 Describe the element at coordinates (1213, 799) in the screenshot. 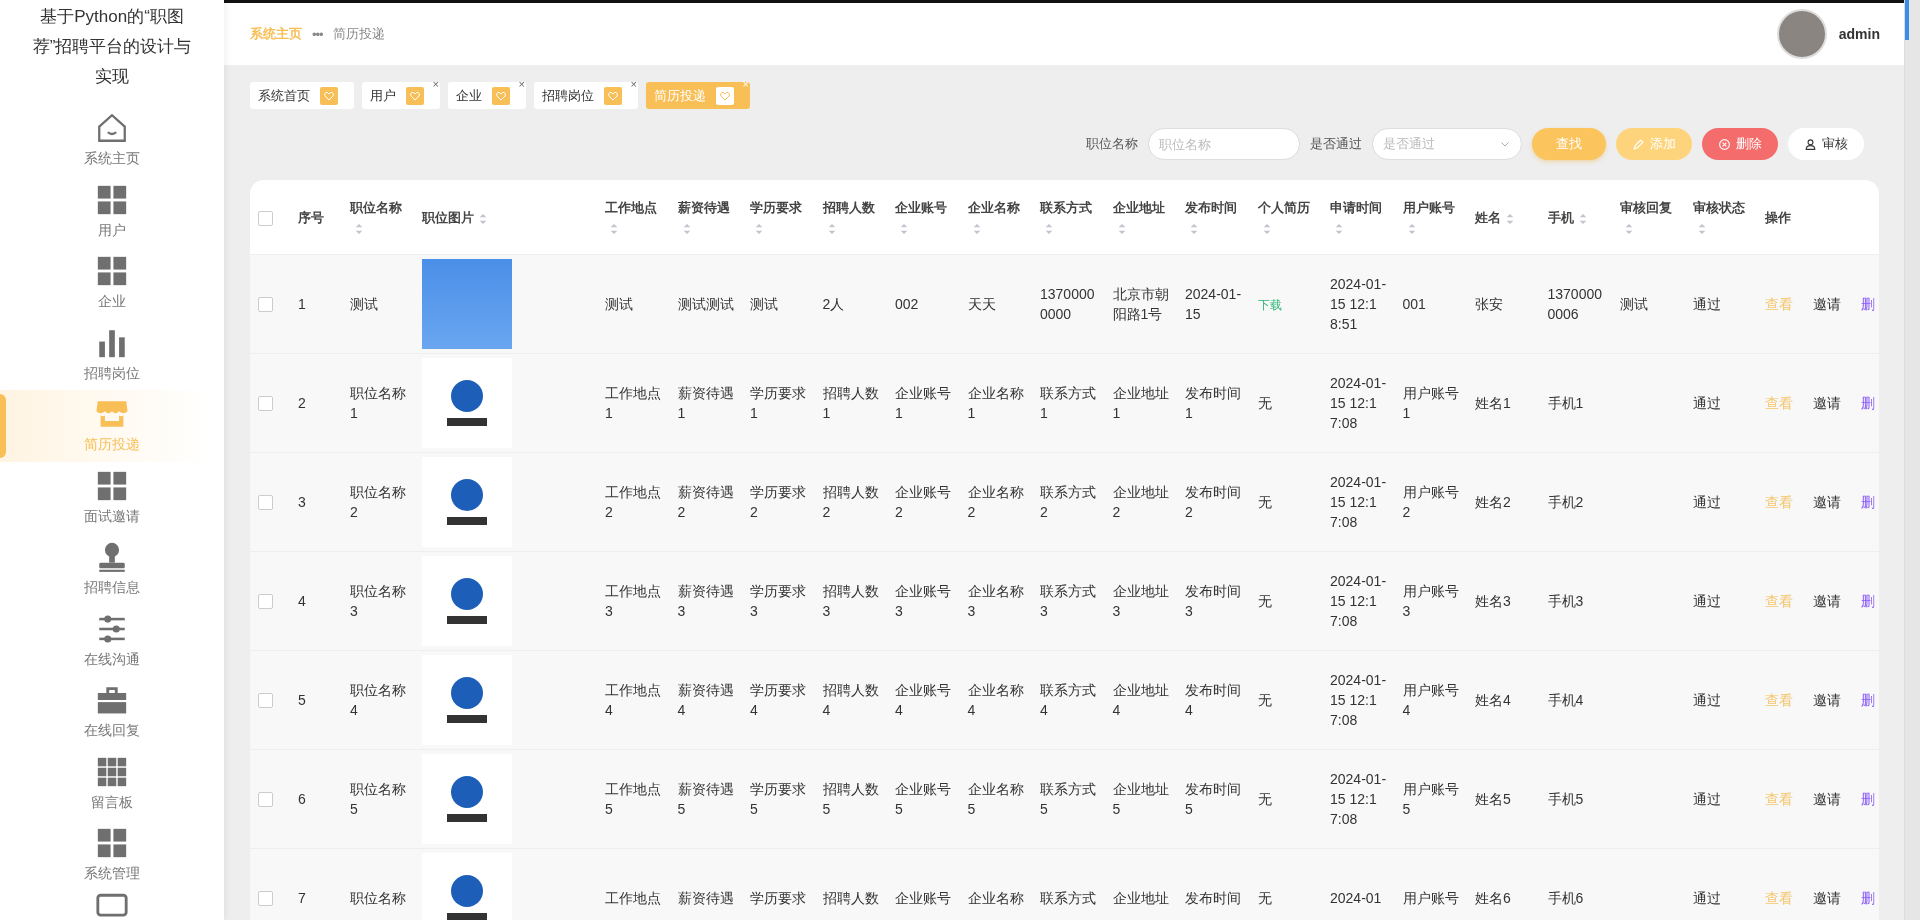

I see `table-cell: 发布时间5` at that location.